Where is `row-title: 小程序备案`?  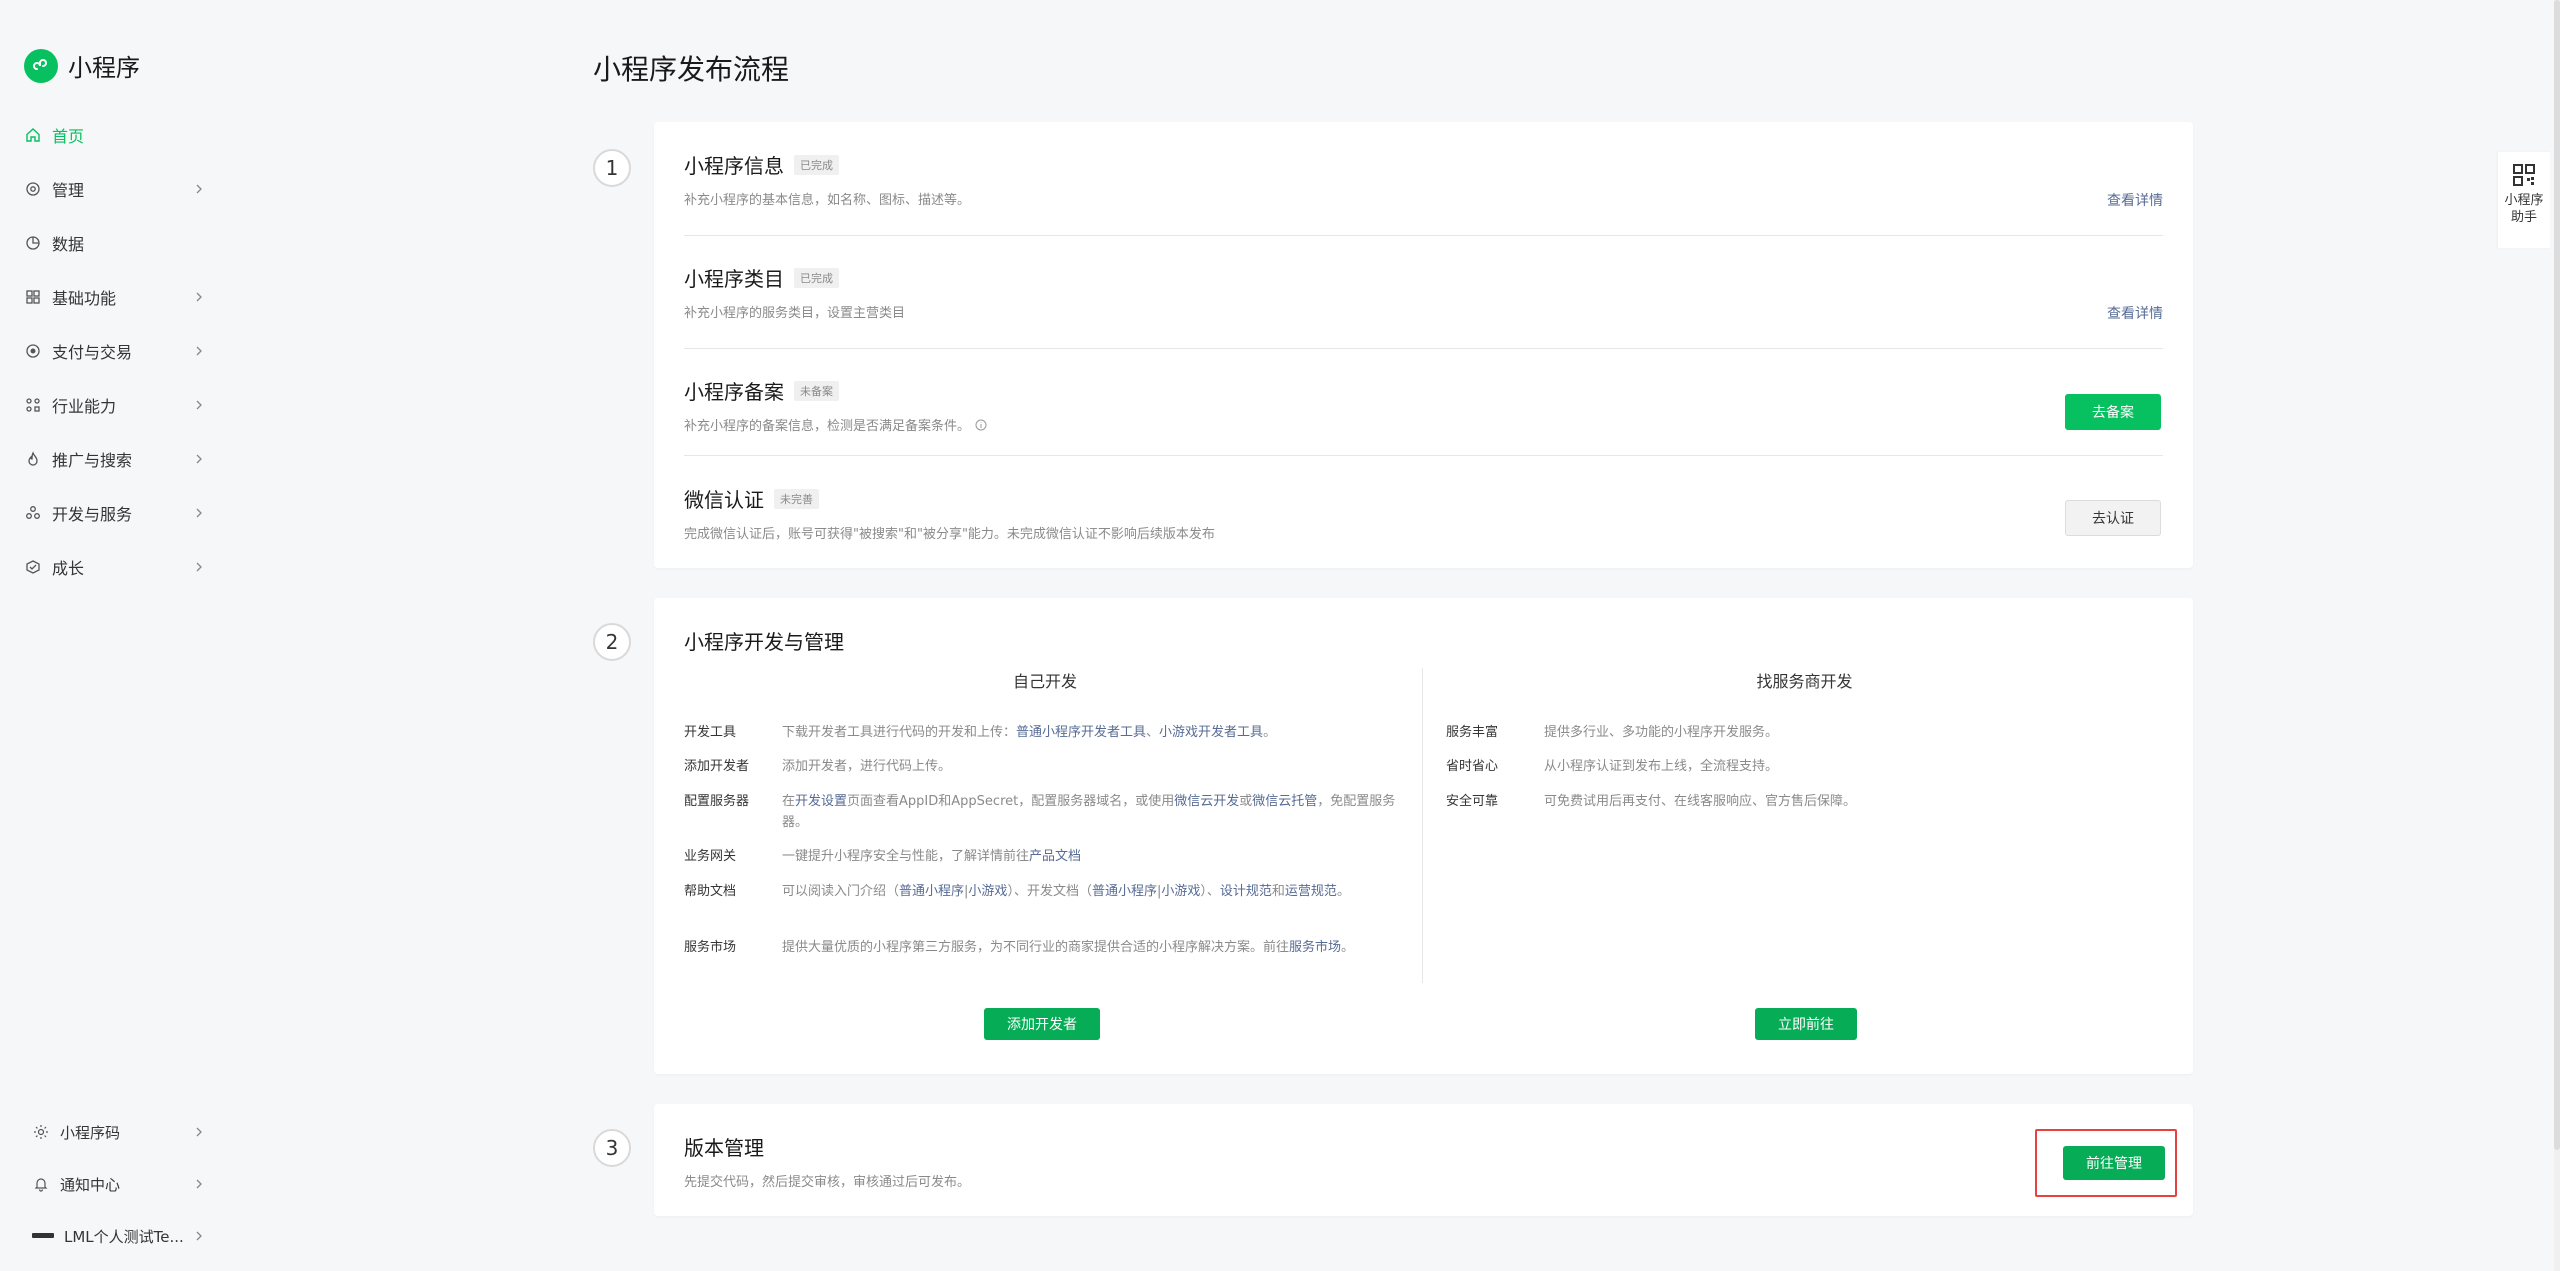 row-title: 小程序备案 is located at coordinates (734, 392).